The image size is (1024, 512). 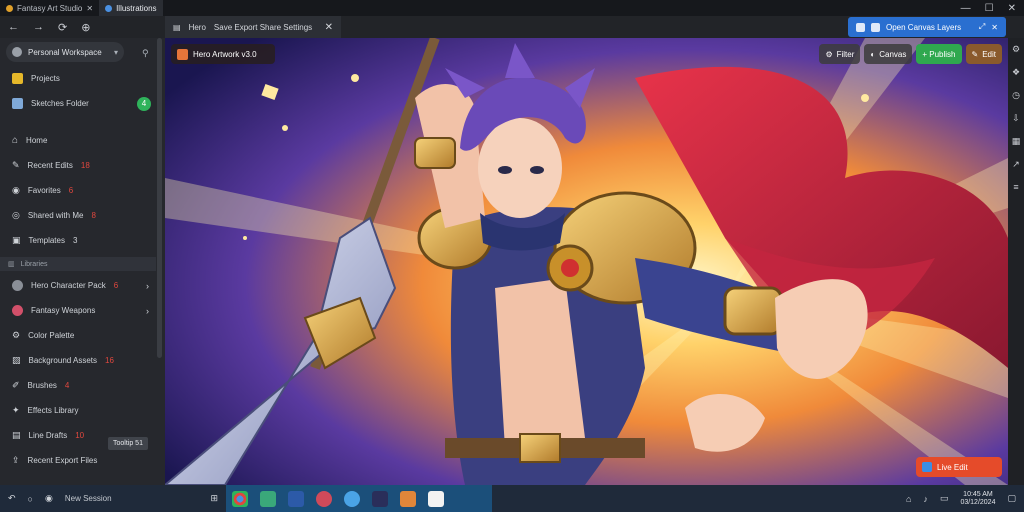 What do you see at coordinates (978, 494) in the screenshot?
I see `clock-time: 10:45 AM` at bounding box center [978, 494].